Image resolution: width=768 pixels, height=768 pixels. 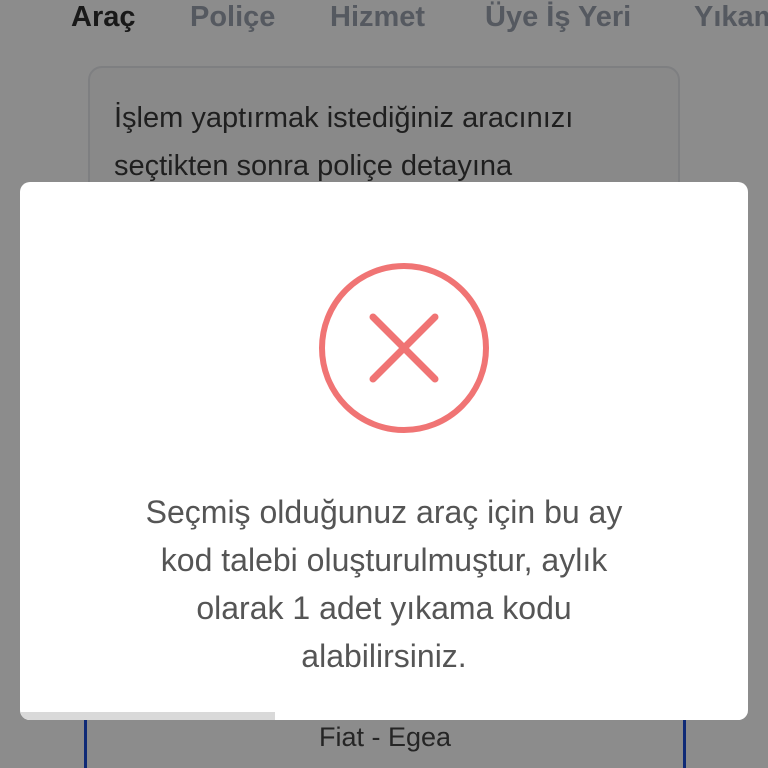 I want to click on dialog-message-line: alabilirsiniz., so click(x=384, y=656).